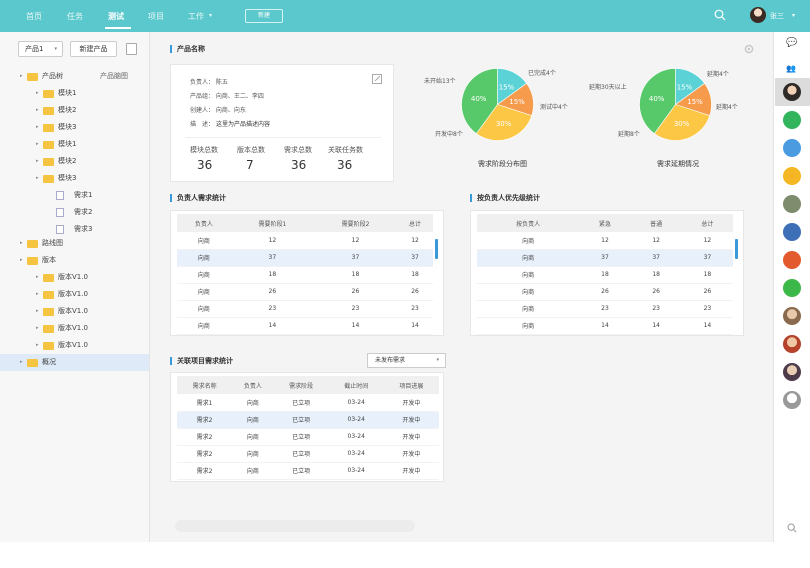 This screenshot has height=568, width=810. Describe the element at coordinates (75, 16) in the screenshot. I see `nav-tasks: 任务` at that location.